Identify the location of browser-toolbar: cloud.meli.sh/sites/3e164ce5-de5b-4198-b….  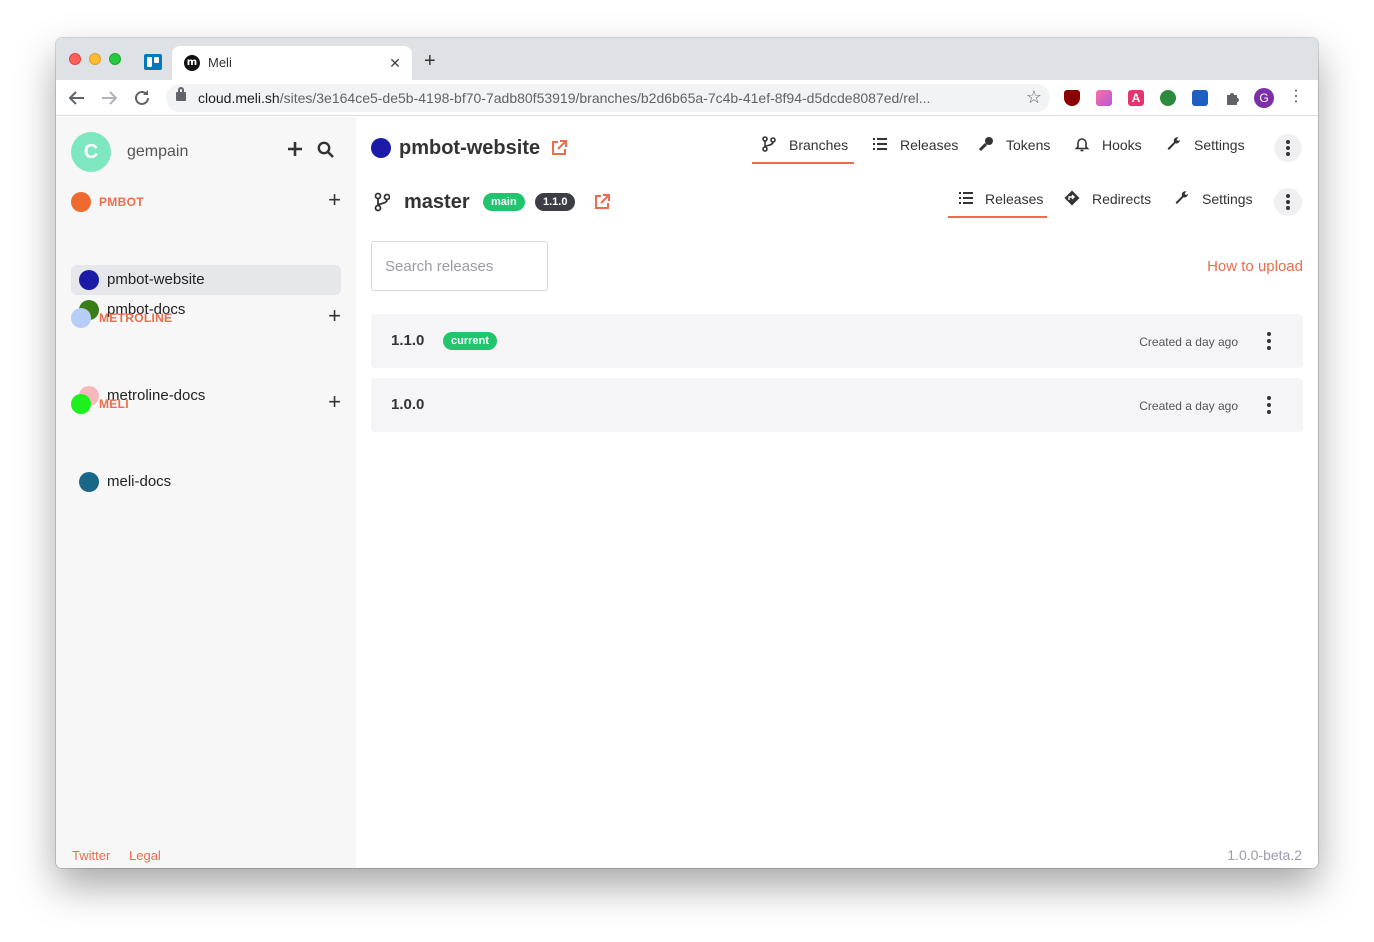
(687, 98).